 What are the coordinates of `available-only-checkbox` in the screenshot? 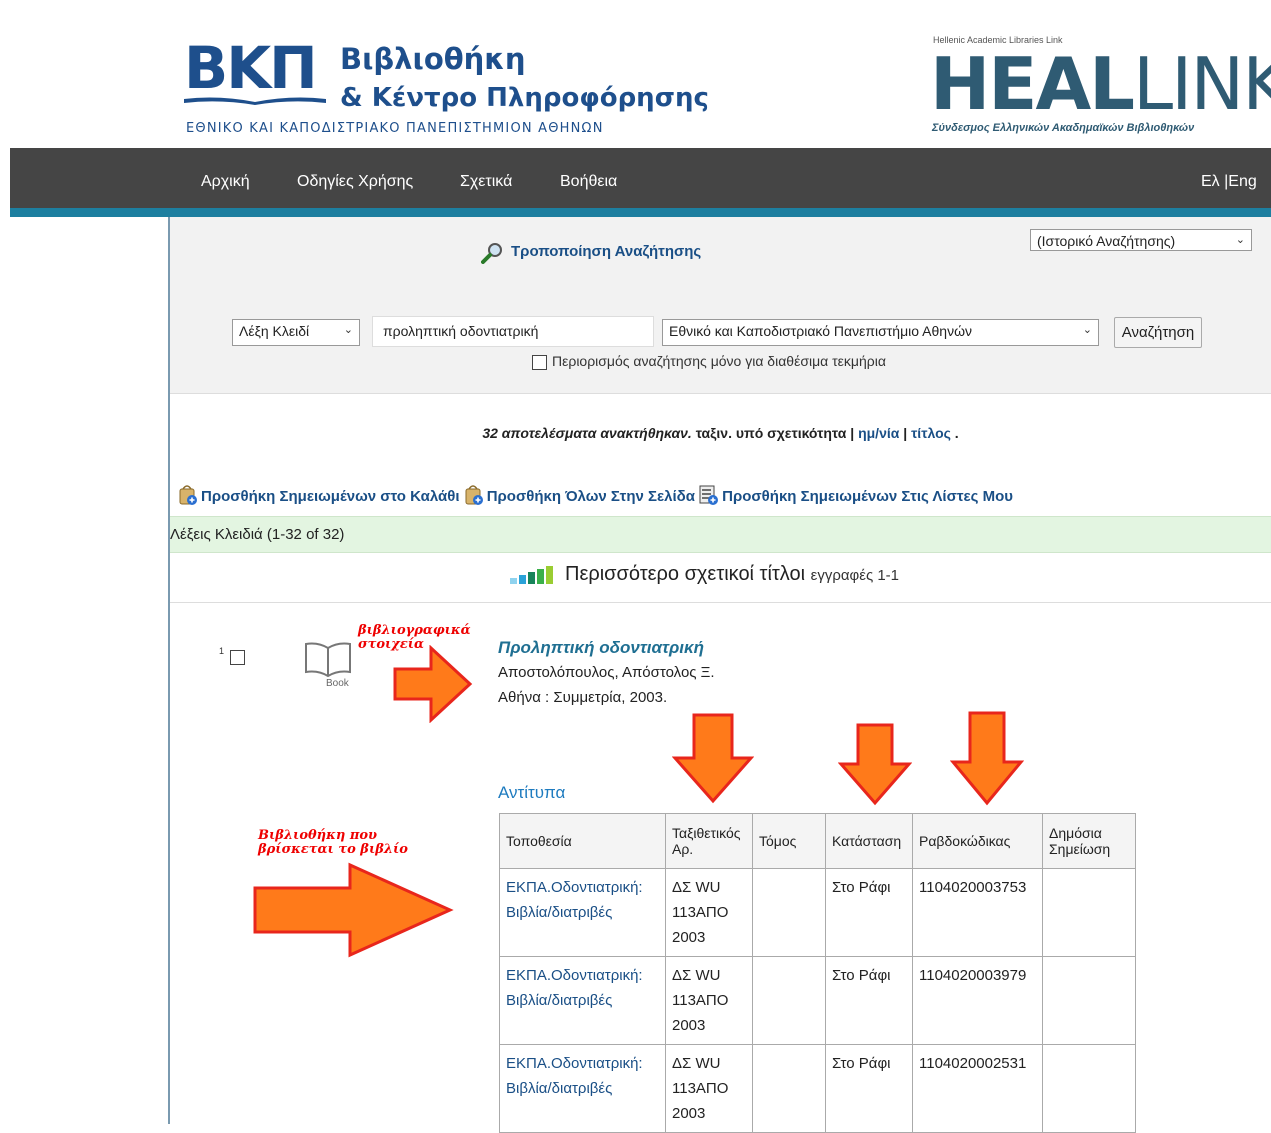 It's located at (539, 362).